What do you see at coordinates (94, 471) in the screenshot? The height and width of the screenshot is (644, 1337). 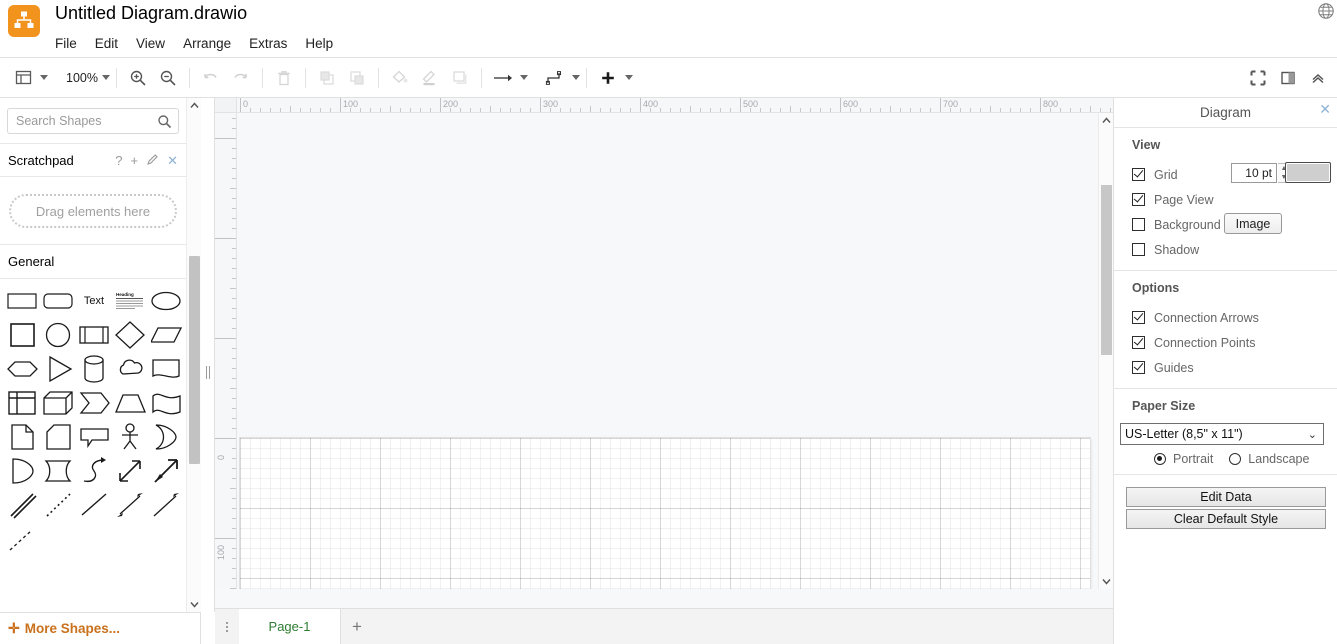 I see `shape-curved-arrow` at bounding box center [94, 471].